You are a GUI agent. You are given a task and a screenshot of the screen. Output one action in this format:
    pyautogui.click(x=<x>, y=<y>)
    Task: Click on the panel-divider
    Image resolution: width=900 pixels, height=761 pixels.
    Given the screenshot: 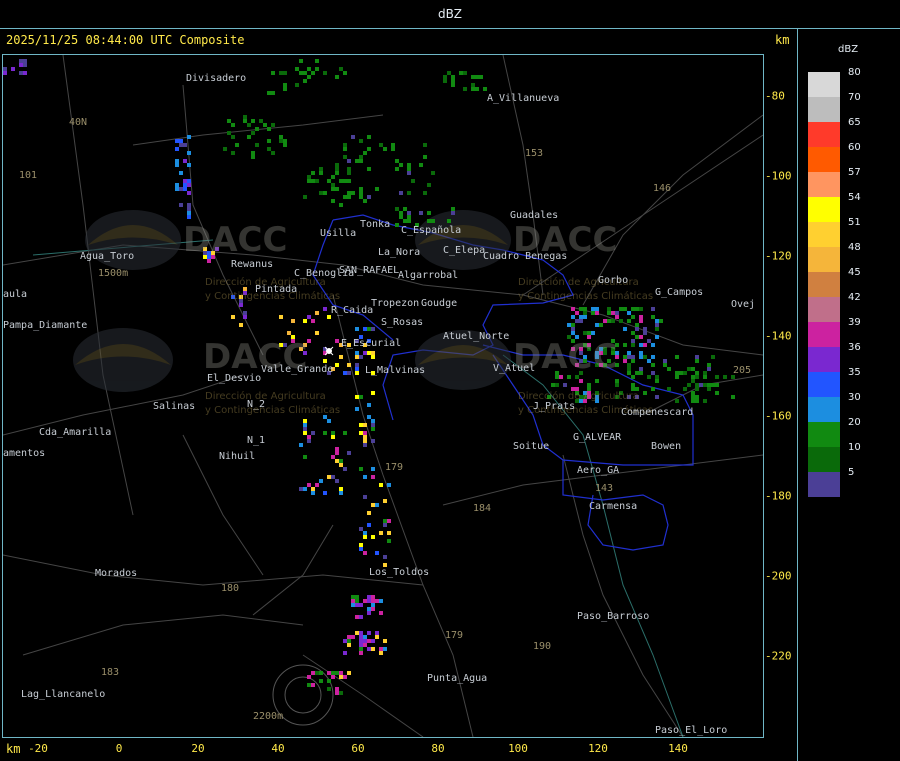 What is the action you would take?
    pyautogui.click(x=797, y=394)
    